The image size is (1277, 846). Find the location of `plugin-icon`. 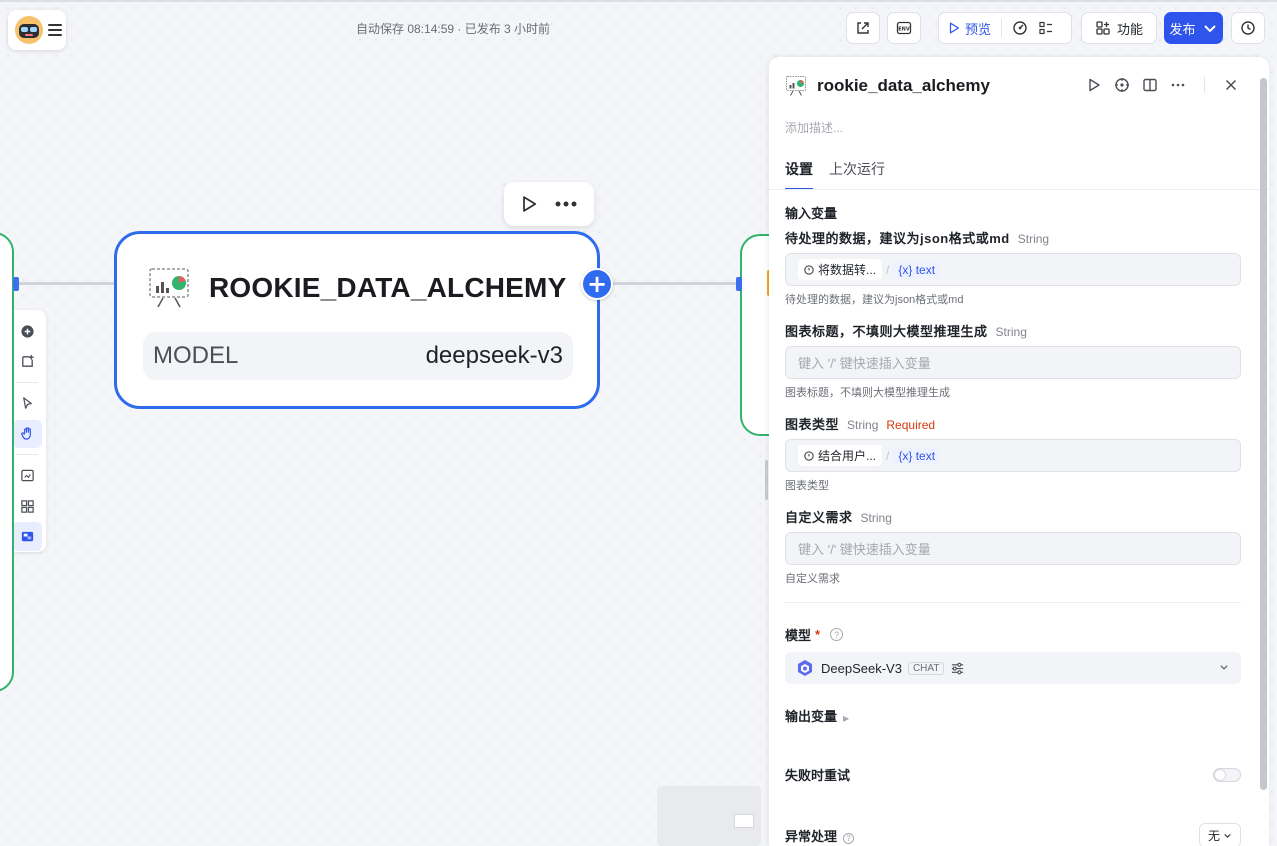

plugin-icon is located at coordinates (809, 269).